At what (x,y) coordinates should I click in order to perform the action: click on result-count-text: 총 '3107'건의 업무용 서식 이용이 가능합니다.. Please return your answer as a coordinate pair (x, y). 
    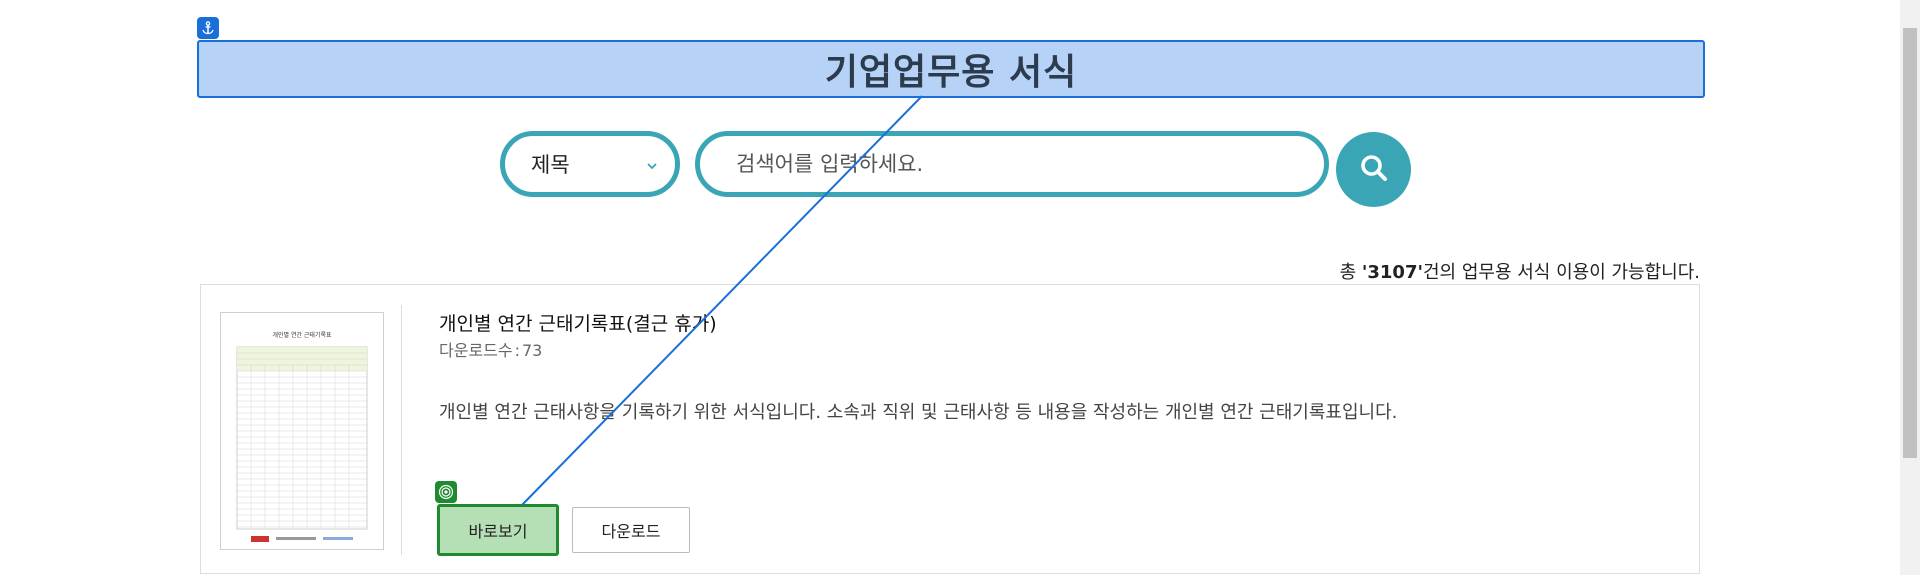
    Looking at the image, I should click on (1520, 271).